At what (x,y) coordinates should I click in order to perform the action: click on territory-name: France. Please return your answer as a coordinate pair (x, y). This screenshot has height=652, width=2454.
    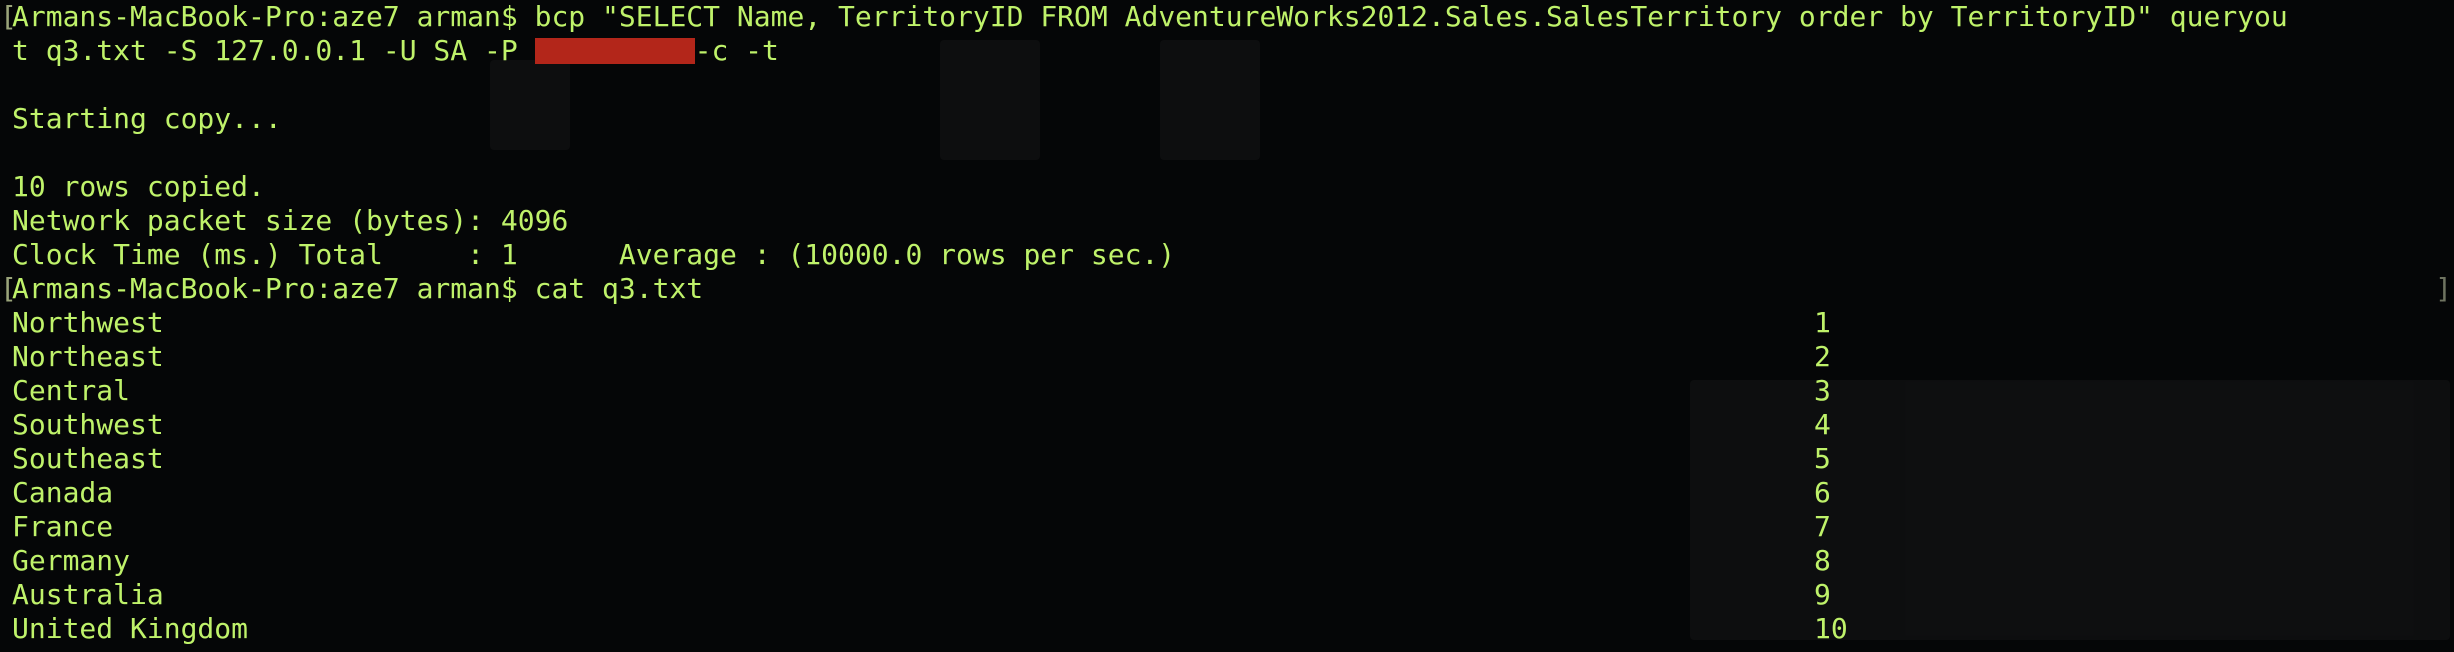
    Looking at the image, I should click on (63, 526).